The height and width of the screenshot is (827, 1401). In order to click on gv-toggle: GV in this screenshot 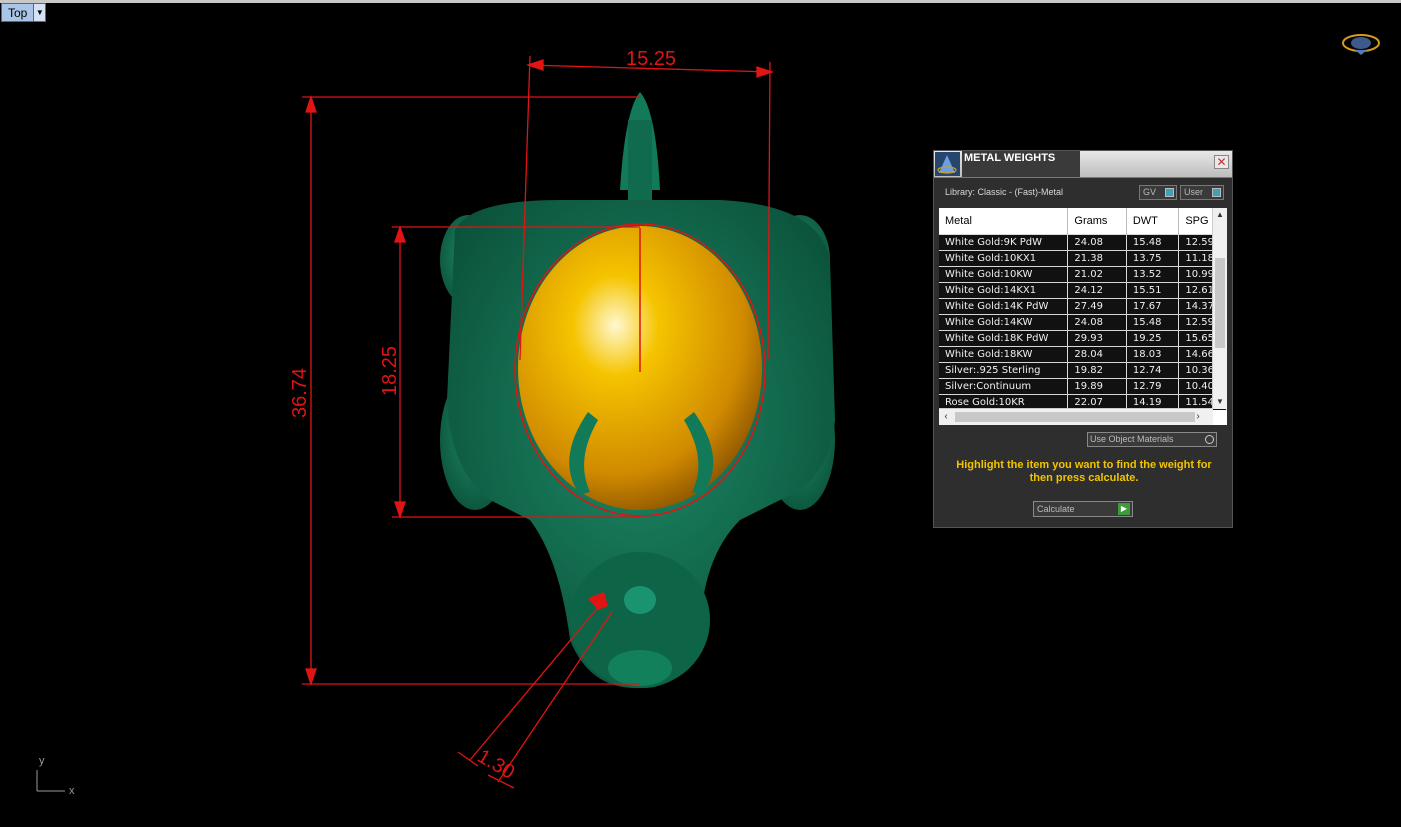, I will do `click(1158, 192)`.